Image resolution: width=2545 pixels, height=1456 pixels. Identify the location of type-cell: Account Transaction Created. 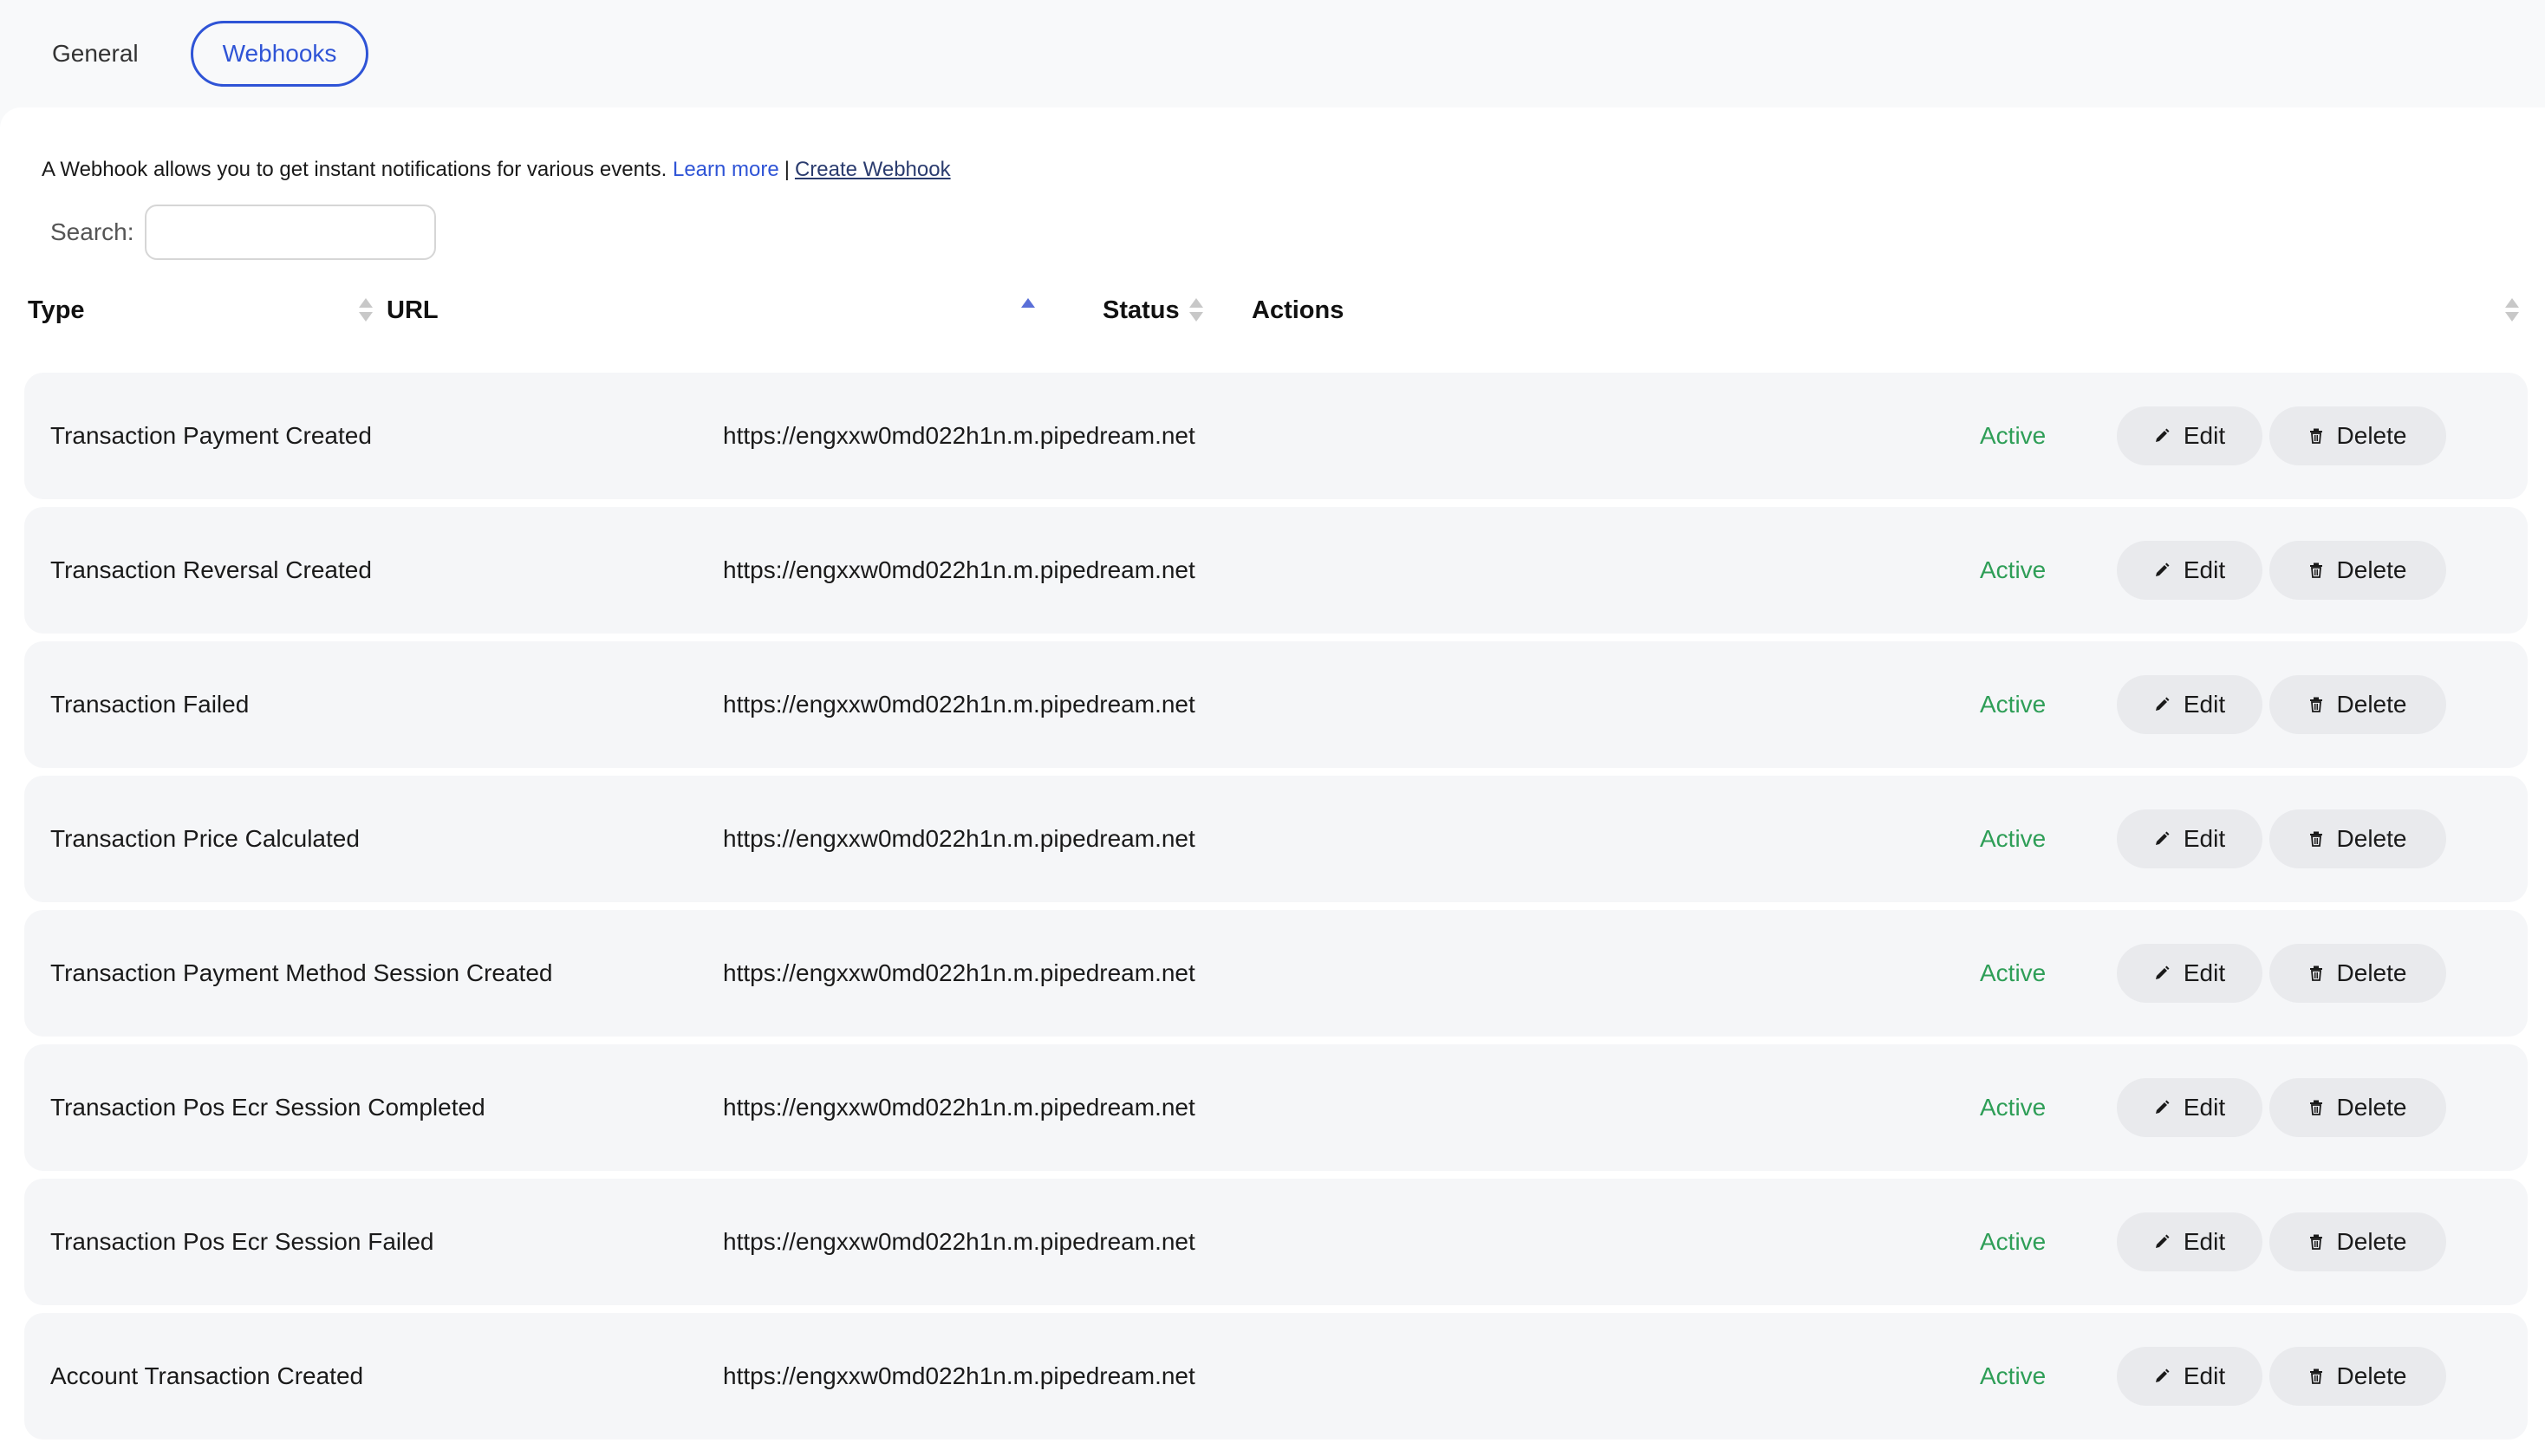
(207, 1375).